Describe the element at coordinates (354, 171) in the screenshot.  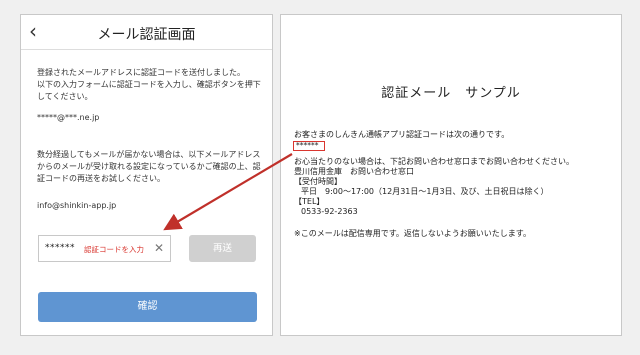
I see `bank-line: 豊川信用金庫 お問い合わせ窓口` at that location.